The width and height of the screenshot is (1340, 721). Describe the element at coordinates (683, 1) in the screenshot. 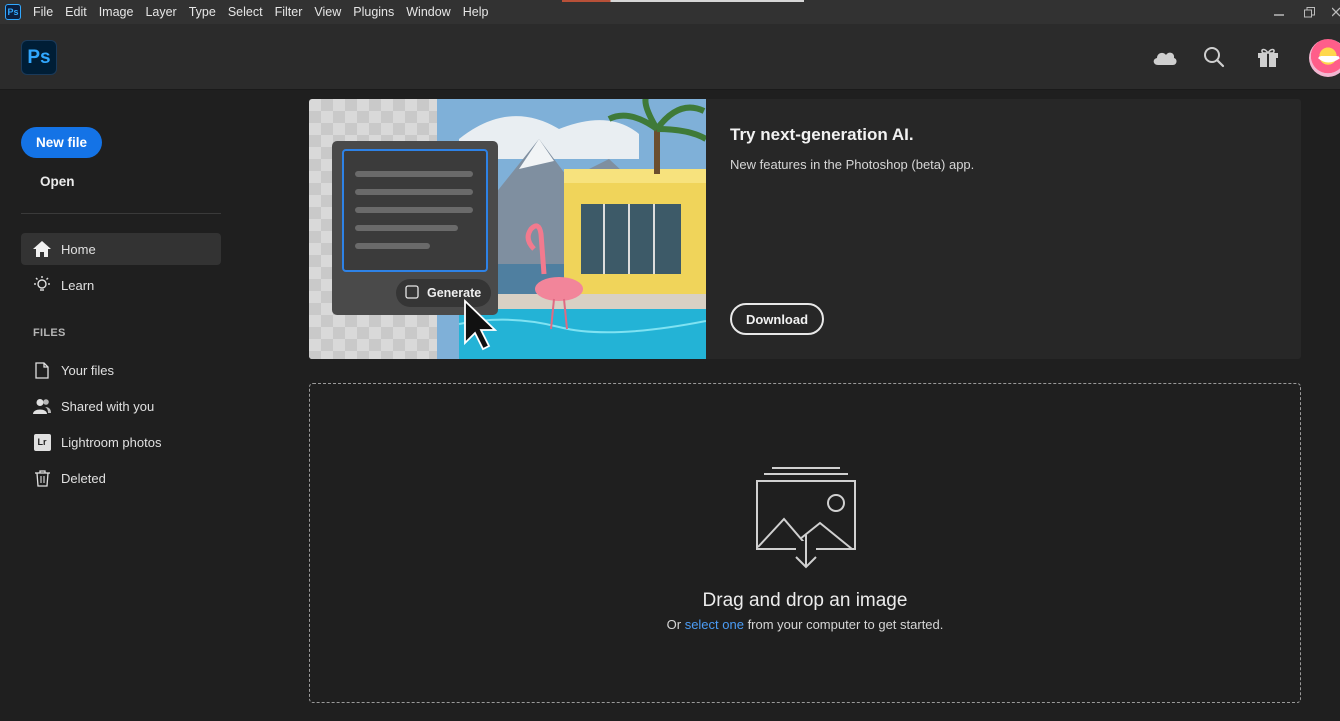

I see `title-accent-strip` at that location.